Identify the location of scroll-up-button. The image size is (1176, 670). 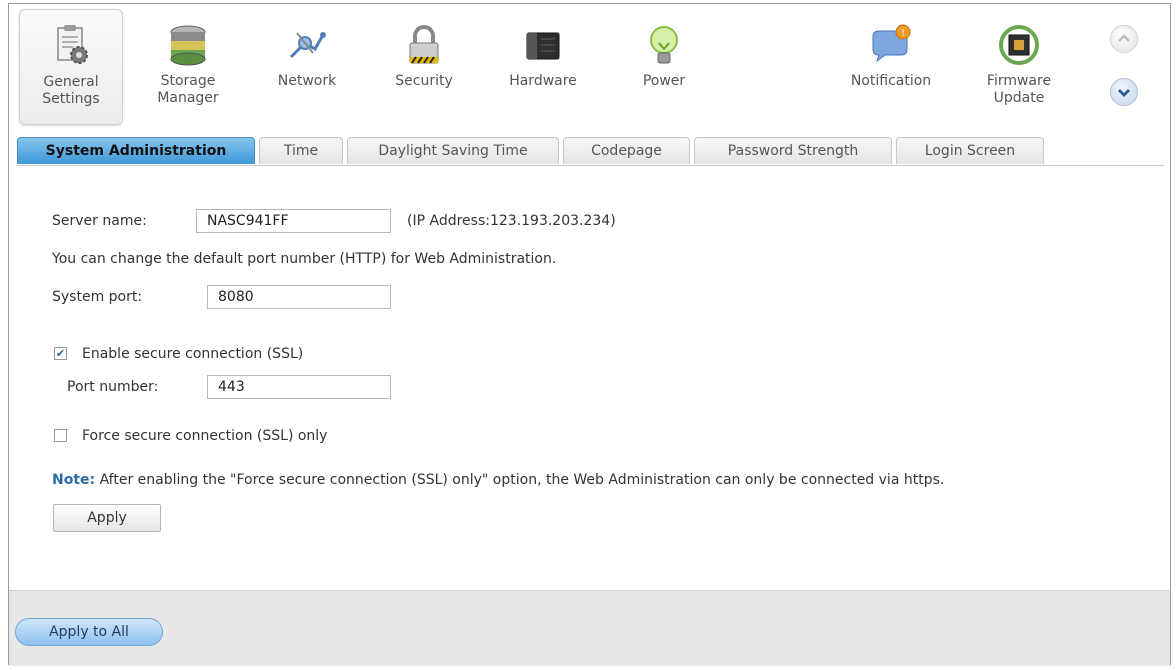
(1124, 39).